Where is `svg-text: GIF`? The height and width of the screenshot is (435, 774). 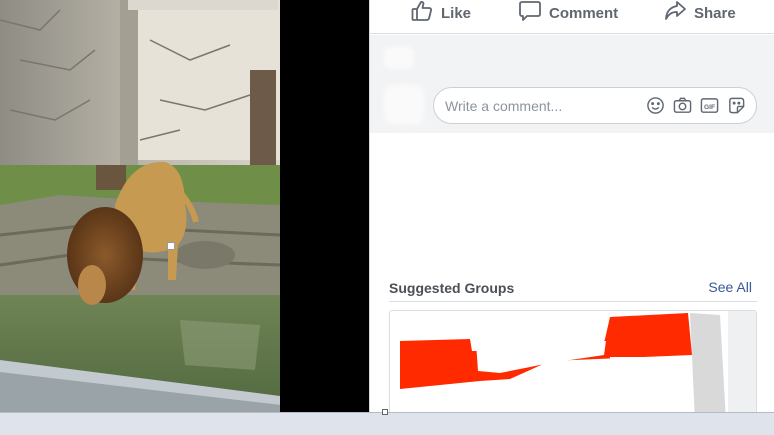 svg-text: GIF is located at coordinates (709, 107).